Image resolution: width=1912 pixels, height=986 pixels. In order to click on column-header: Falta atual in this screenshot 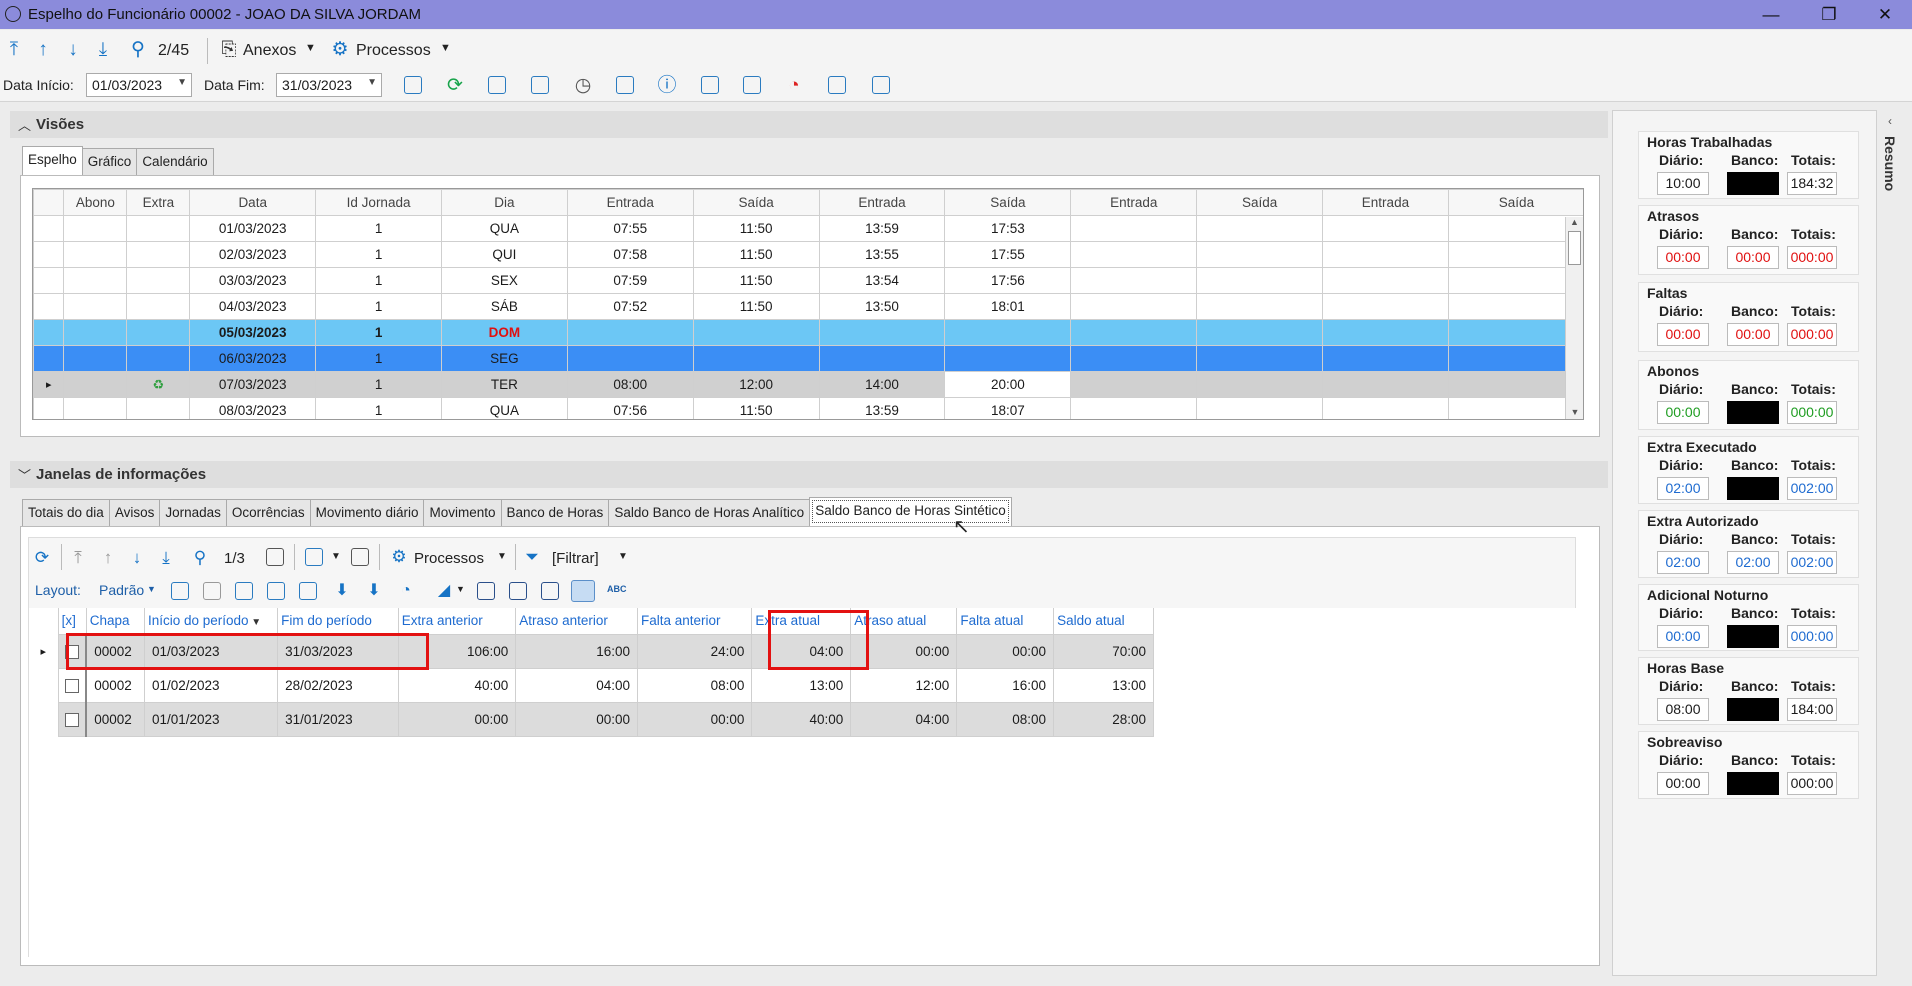, I will do `click(1005, 621)`.